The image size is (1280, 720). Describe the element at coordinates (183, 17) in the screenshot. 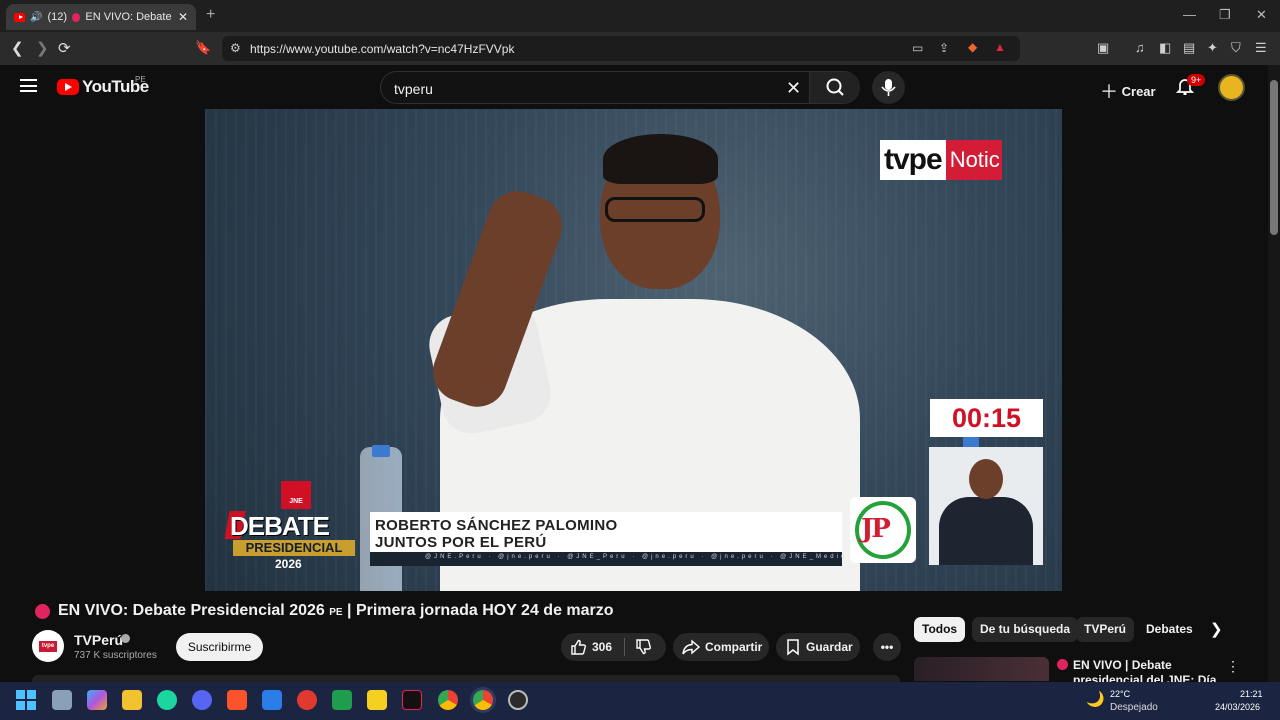

I see `tab-close-button: ✕` at that location.